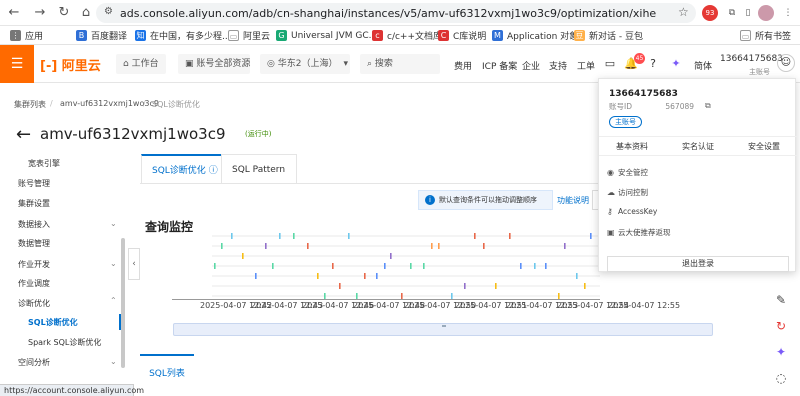 This screenshot has width=800, height=396. I want to click on page-title: amv-uf6312vxmj1wo3c9, so click(133, 134).